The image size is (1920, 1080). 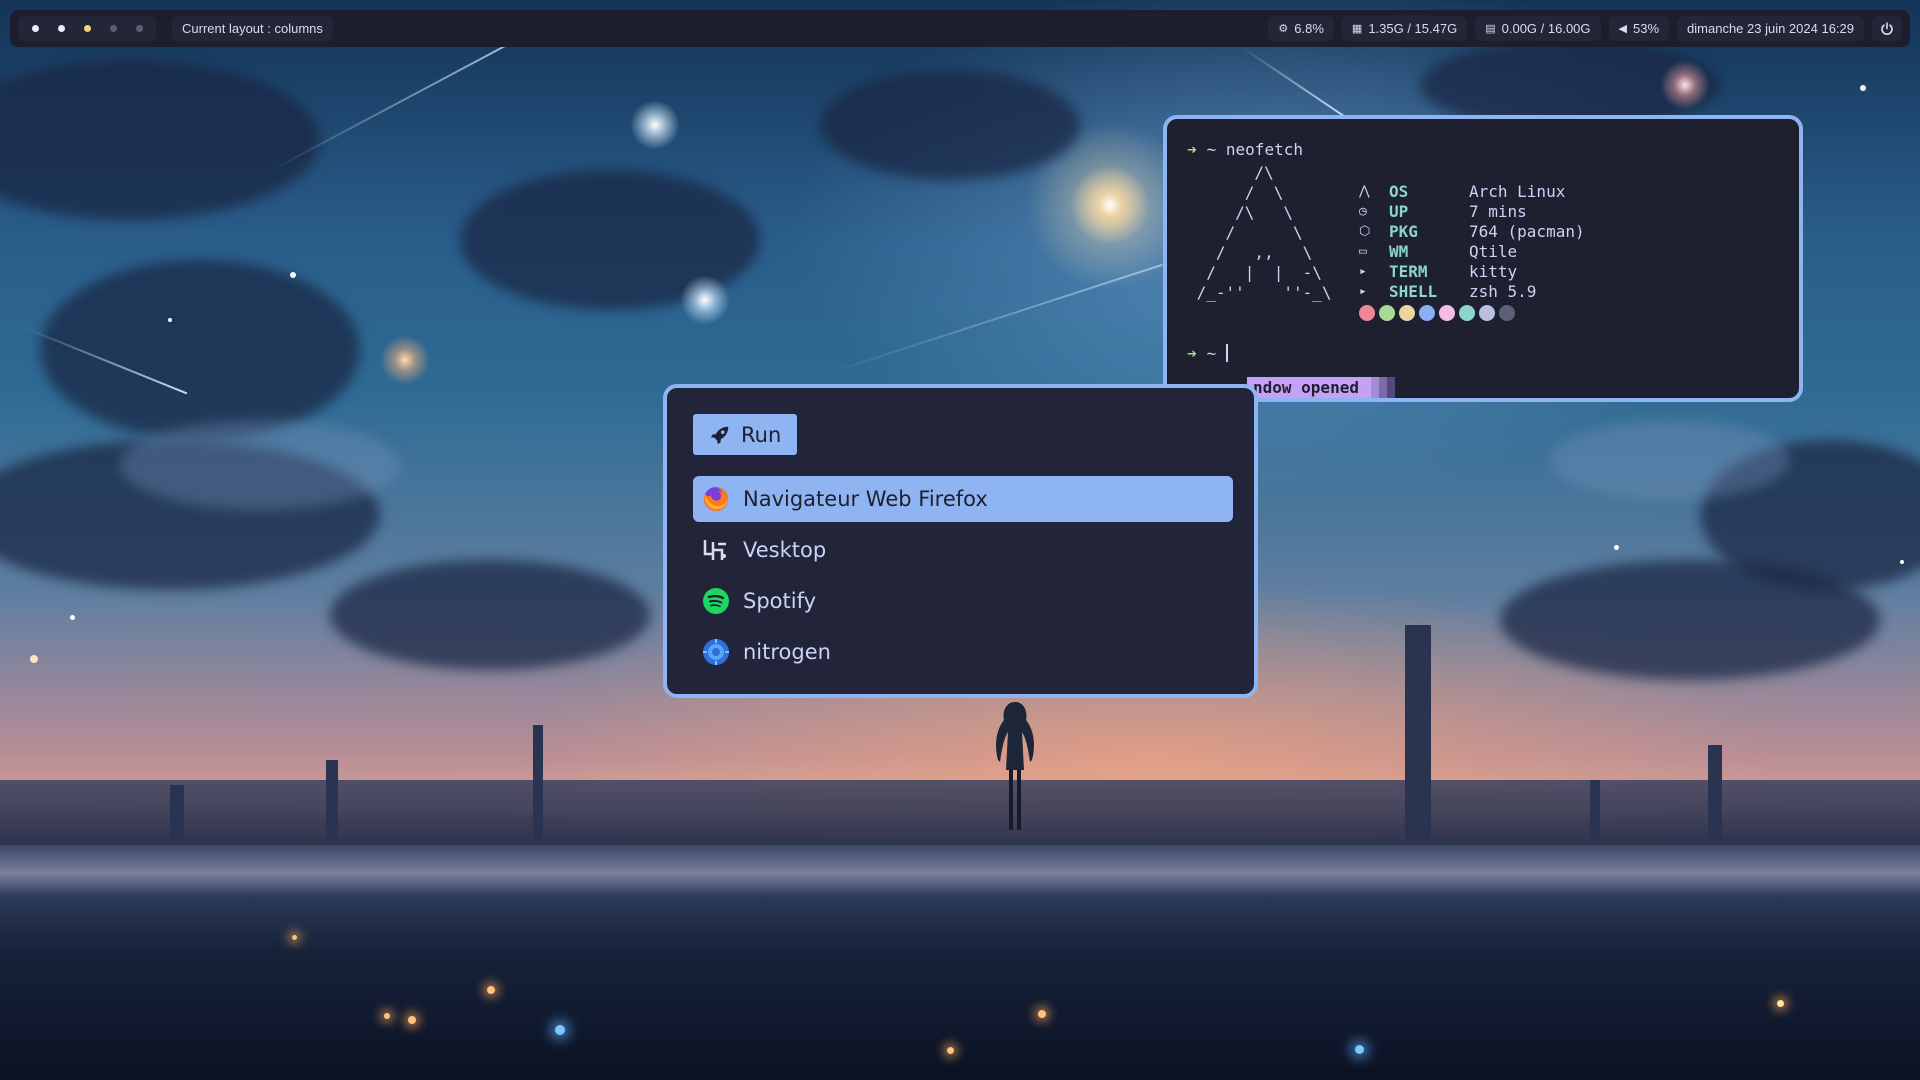 What do you see at coordinates (780, 601) in the screenshot?
I see `launcher-item-label: Spotify` at bounding box center [780, 601].